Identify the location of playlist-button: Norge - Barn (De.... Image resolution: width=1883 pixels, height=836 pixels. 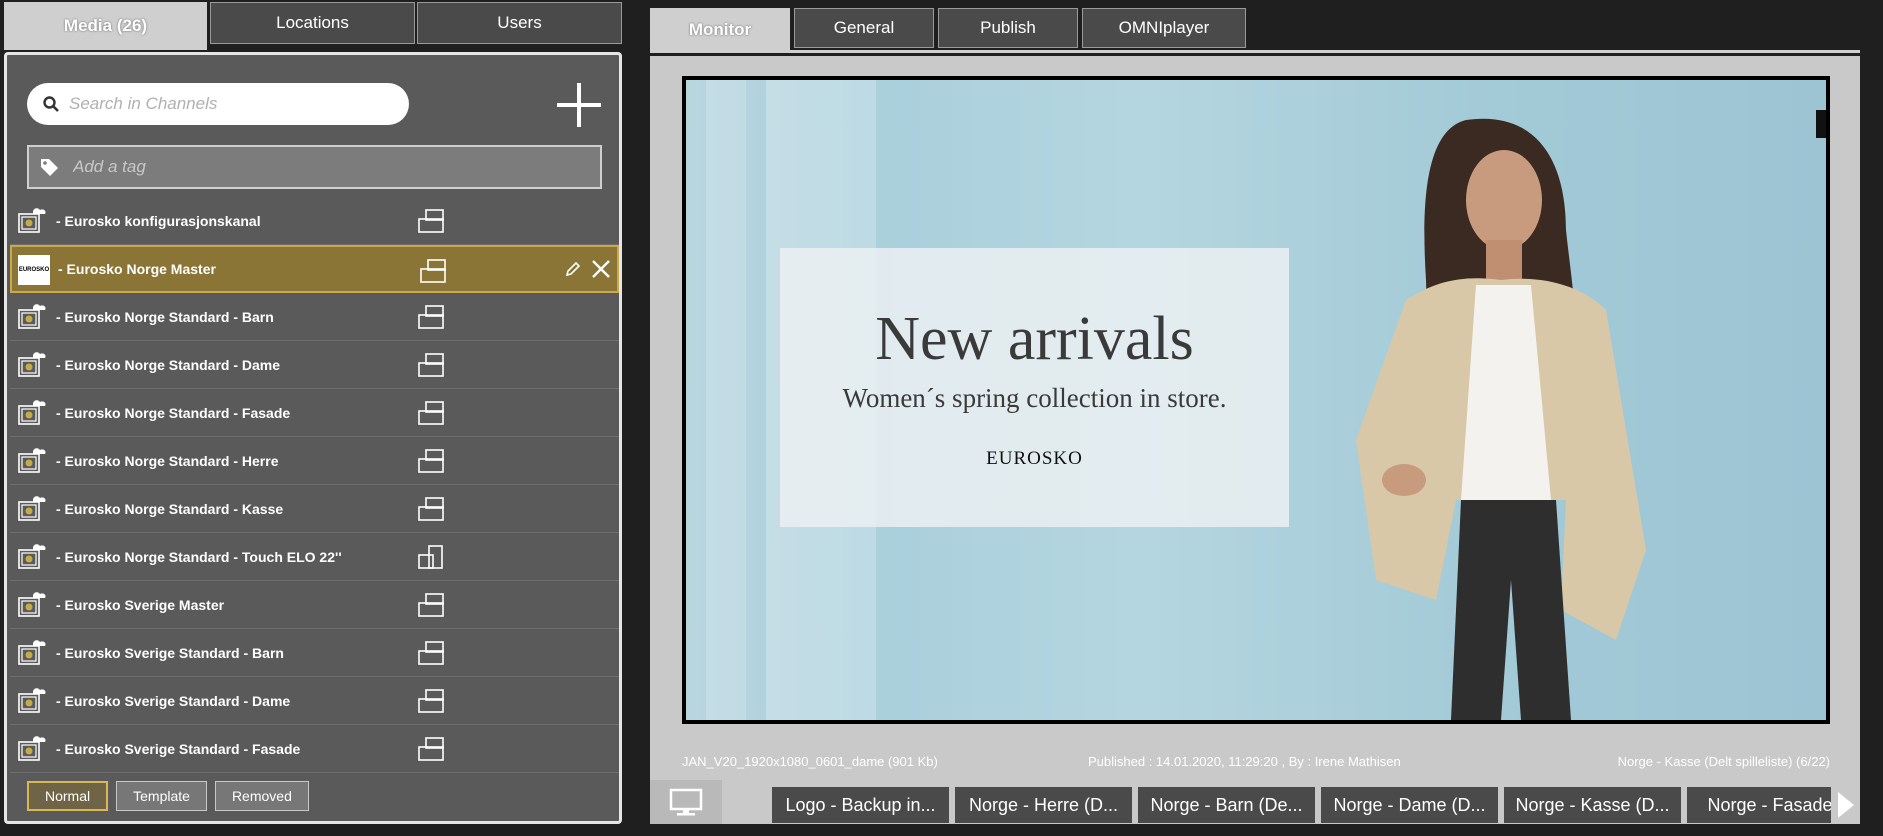
(1226, 805).